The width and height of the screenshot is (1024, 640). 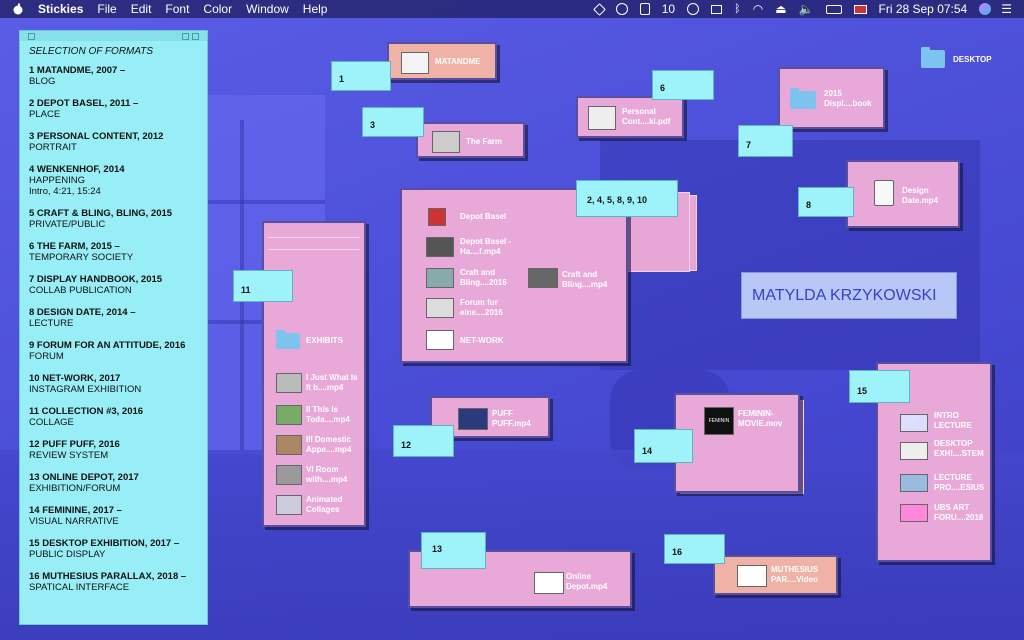 What do you see at coordinates (585, 279) in the screenshot?
I see `file-label: Craft and Bling....mp4` at bounding box center [585, 279].